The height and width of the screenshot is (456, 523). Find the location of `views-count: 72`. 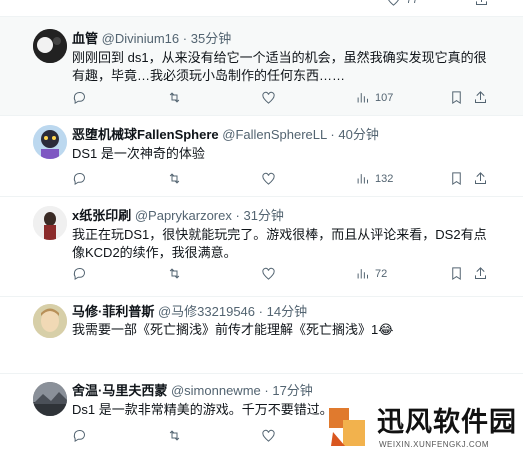

views-count: 72 is located at coordinates (381, 273).